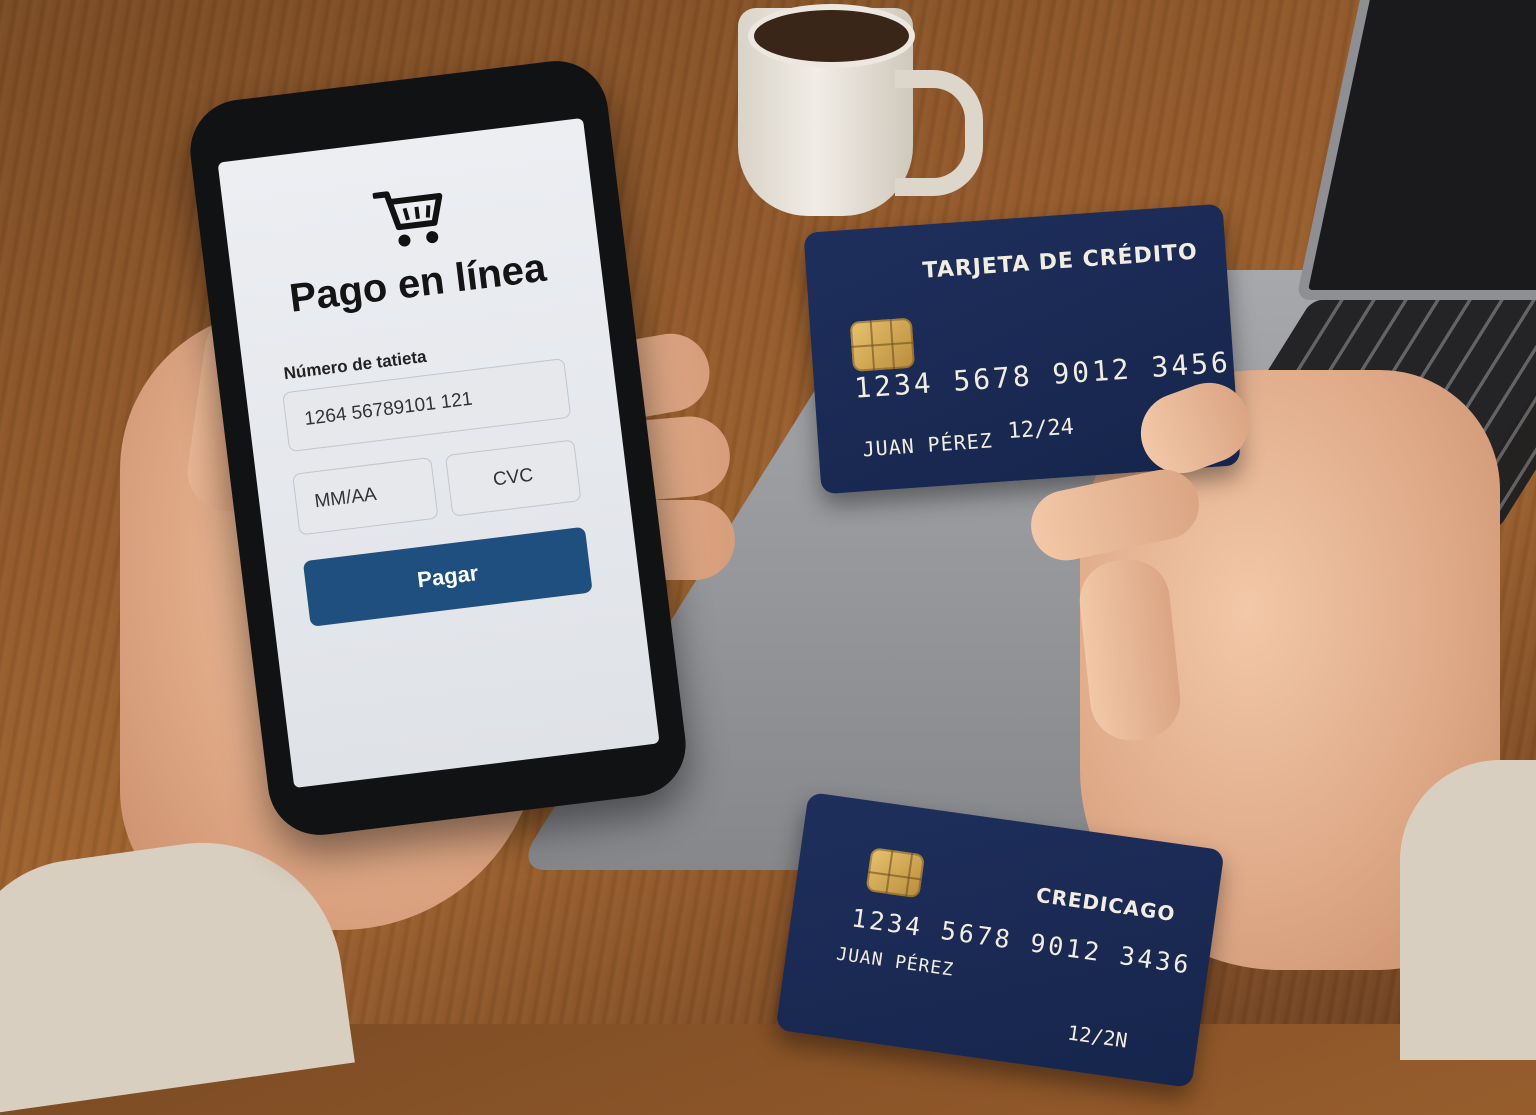 The height and width of the screenshot is (1115, 1536). What do you see at coordinates (1040, 429) in the screenshot?
I see `card-expiry: 12/24` at bounding box center [1040, 429].